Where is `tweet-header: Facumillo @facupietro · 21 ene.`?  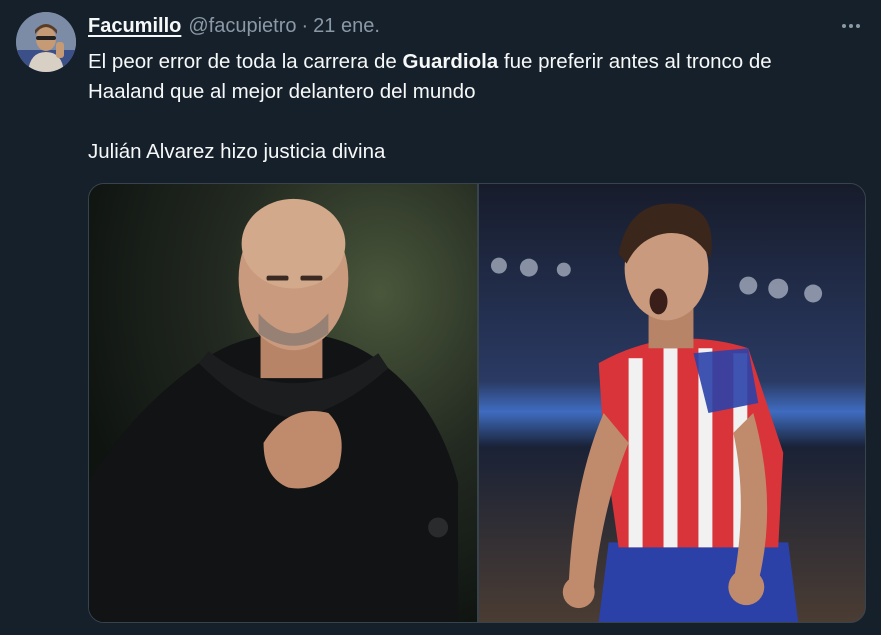 tweet-header: Facumillo @facupietro · 21 ene. is located at coordinates (234, 28).